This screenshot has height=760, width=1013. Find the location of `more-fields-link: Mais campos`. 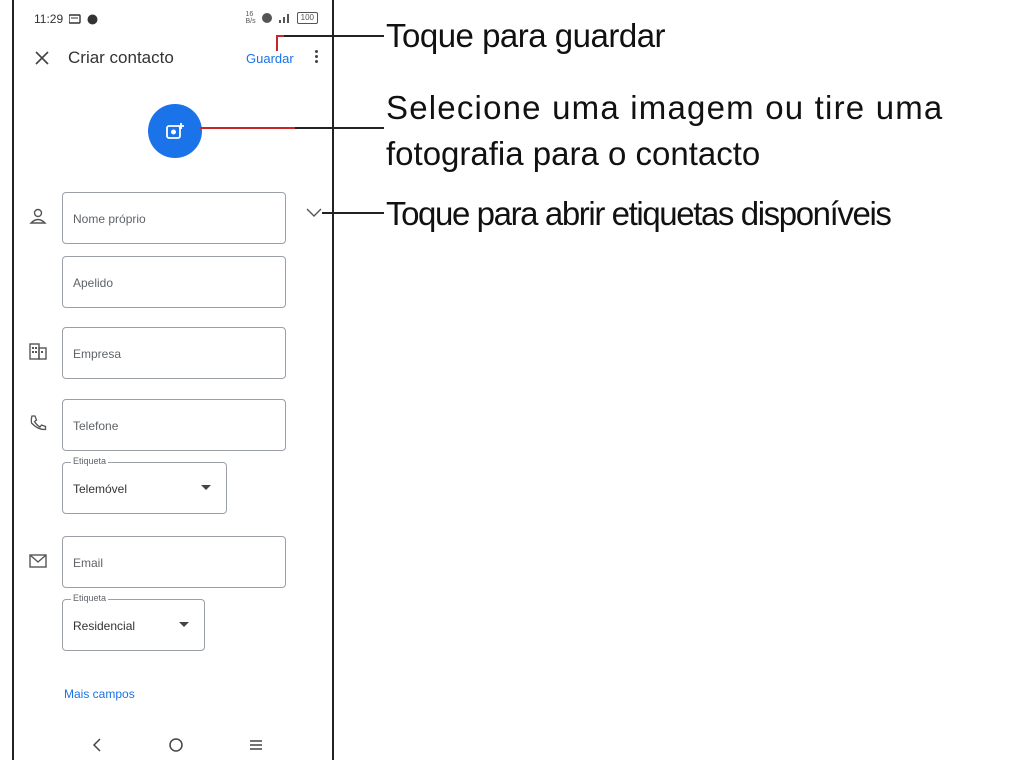

more-fields-link: Mais campos is located at coordinates (99, 694).